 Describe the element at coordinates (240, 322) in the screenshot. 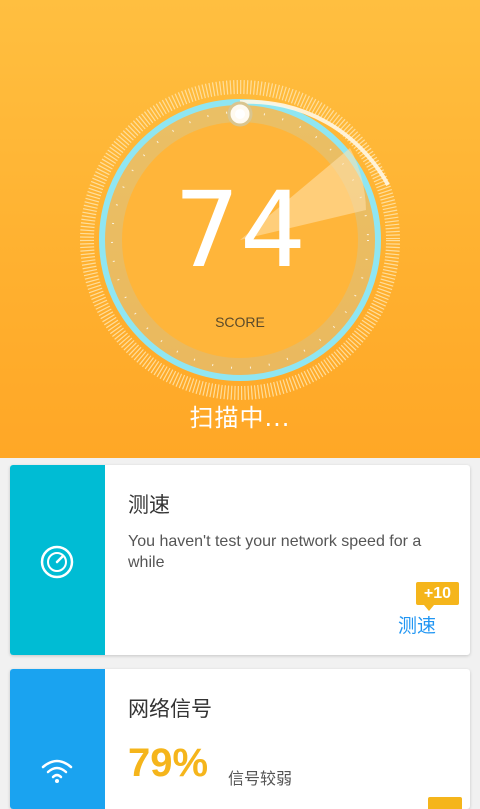

I see `score-label: SCORE` at that location.